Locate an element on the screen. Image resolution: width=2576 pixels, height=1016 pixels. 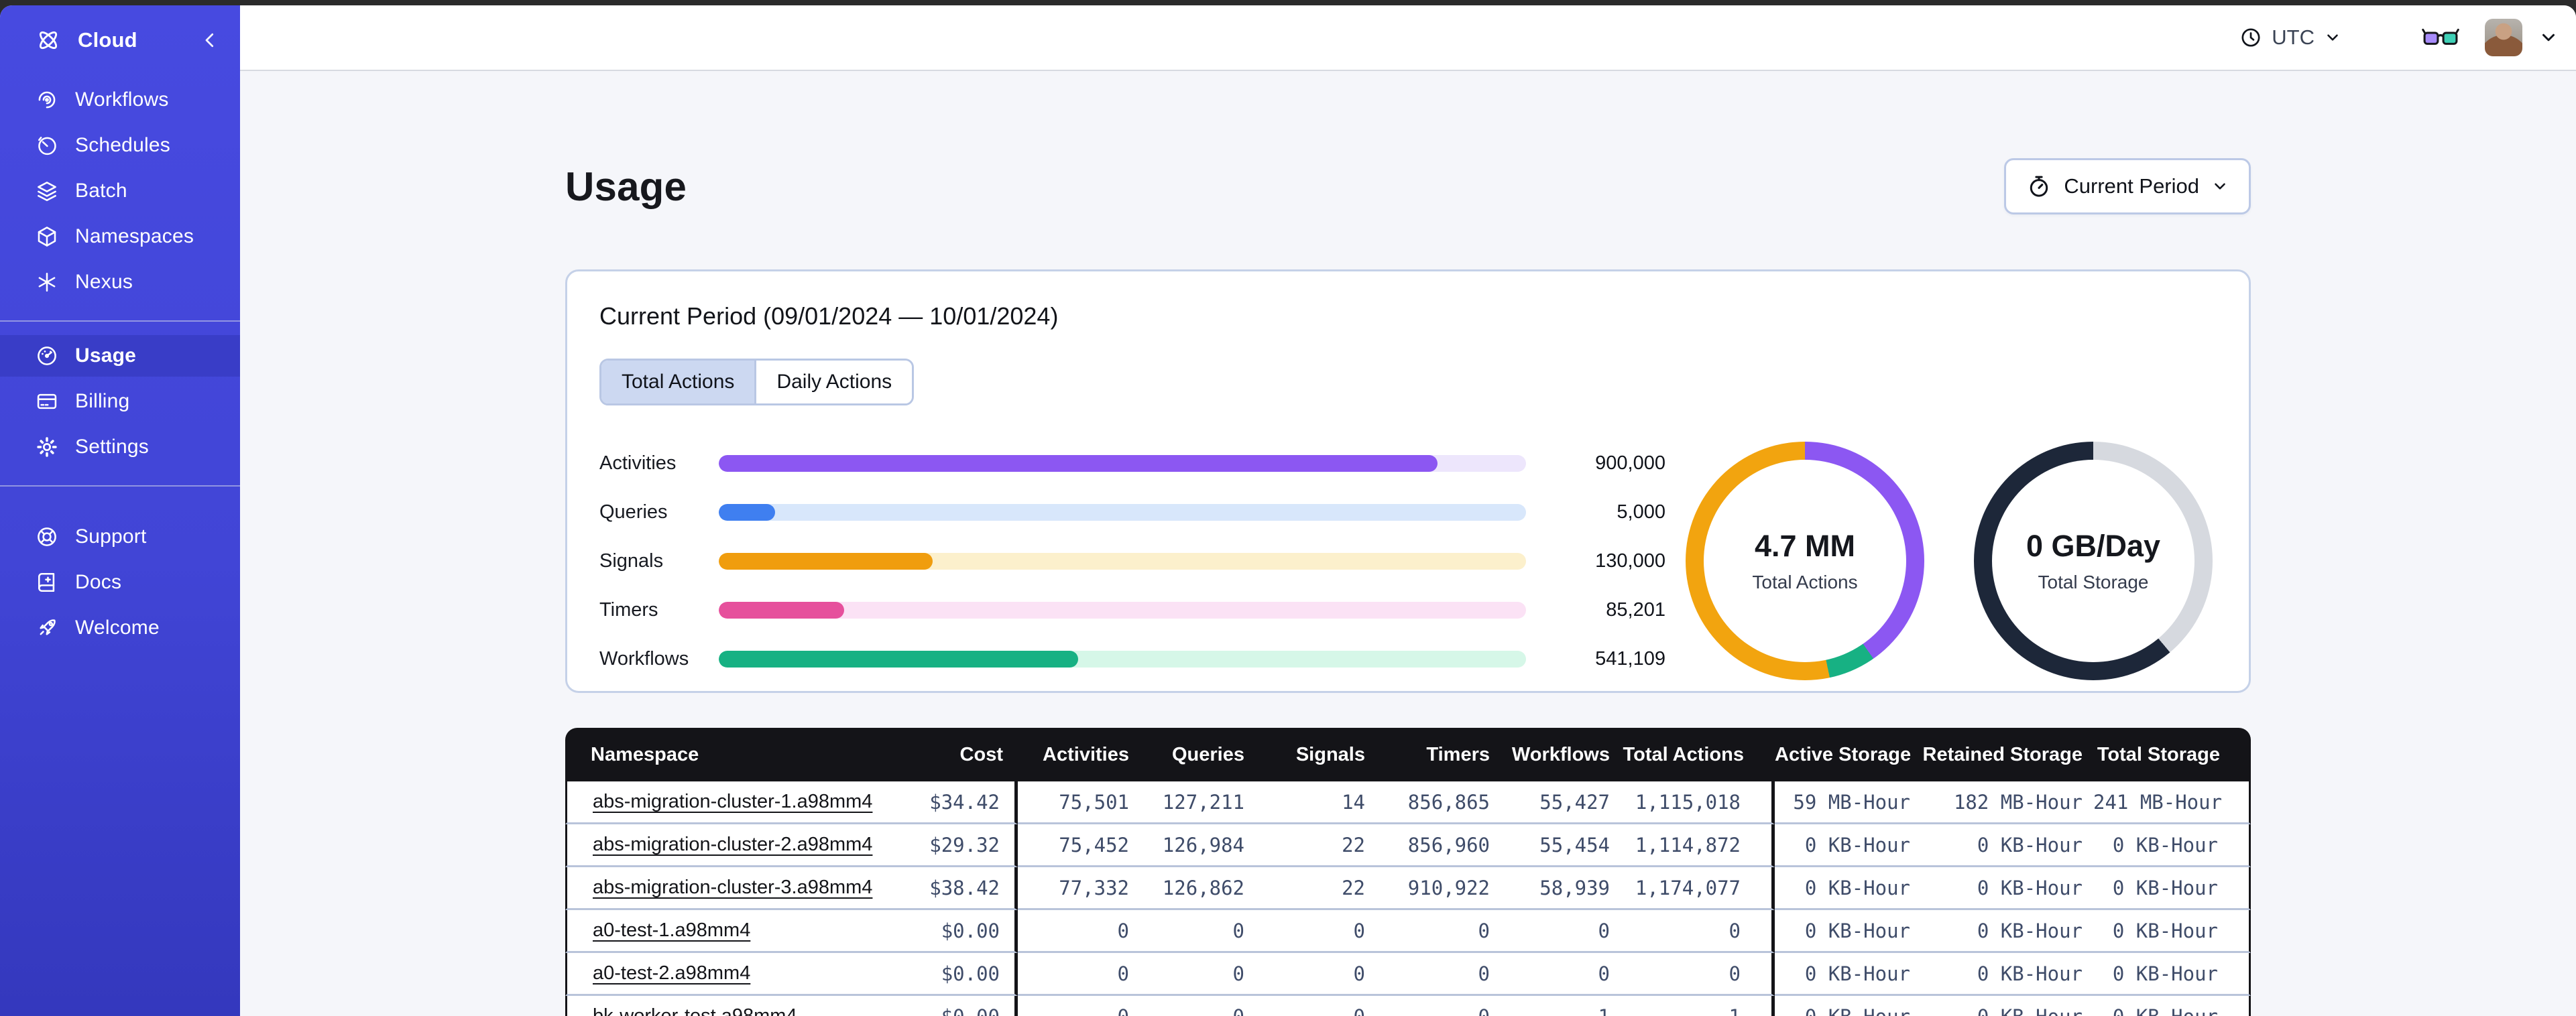
column-header-total-actions: Total Actions is located at coordinates (1698, 755).